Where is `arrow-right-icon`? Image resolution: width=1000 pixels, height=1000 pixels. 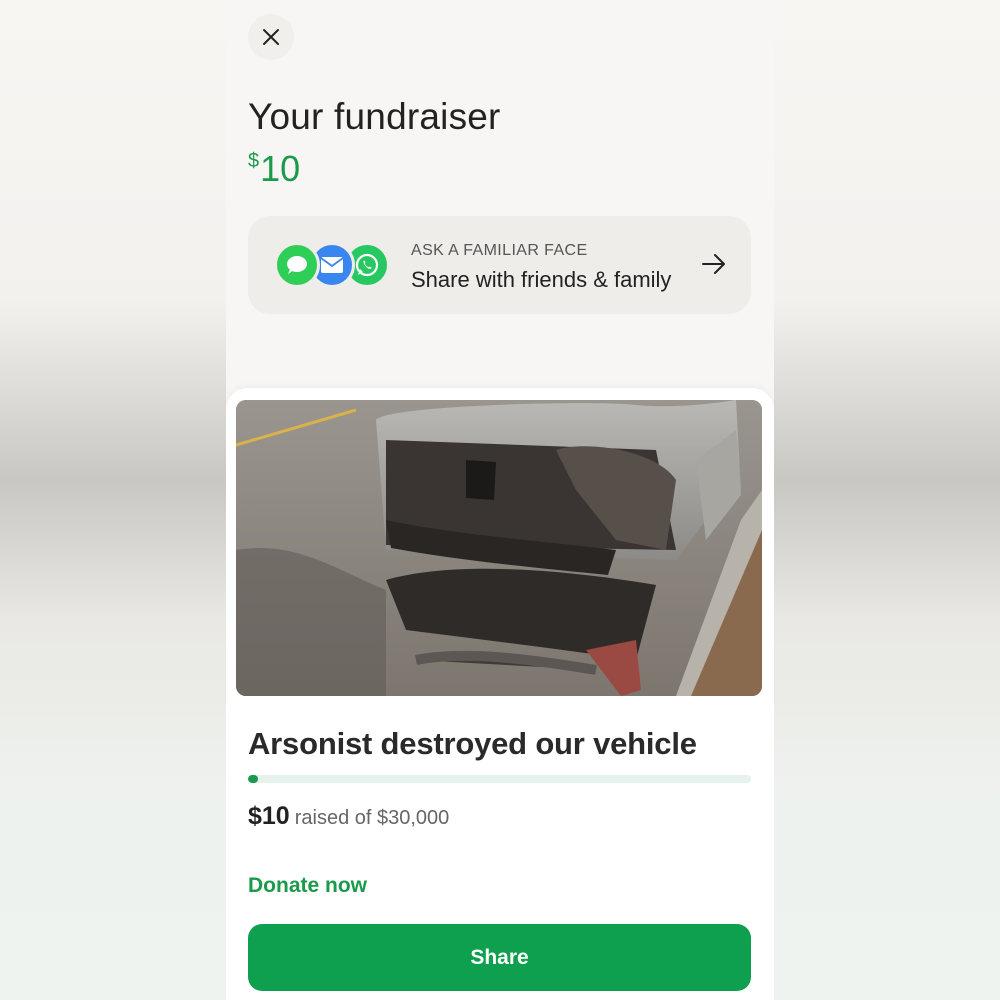 arrow-right-icon is located at coordinates (713, 264).